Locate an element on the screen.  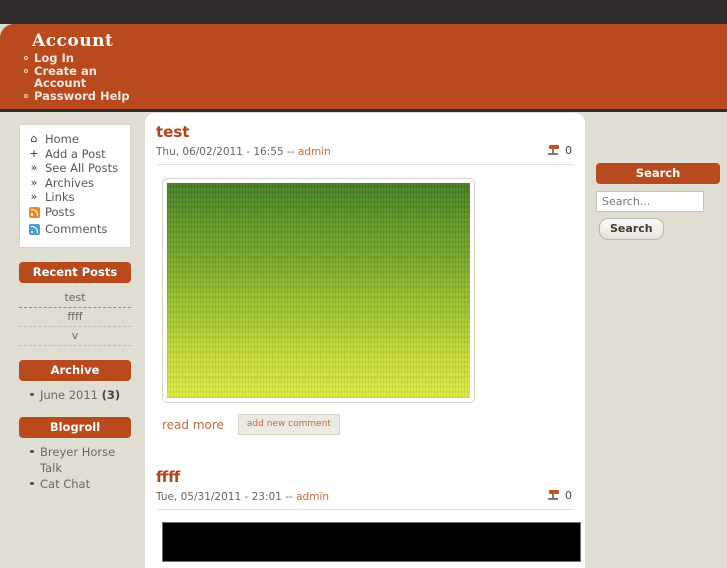
account-nav-item-password: Password Help is located at coordinates (82, 96).